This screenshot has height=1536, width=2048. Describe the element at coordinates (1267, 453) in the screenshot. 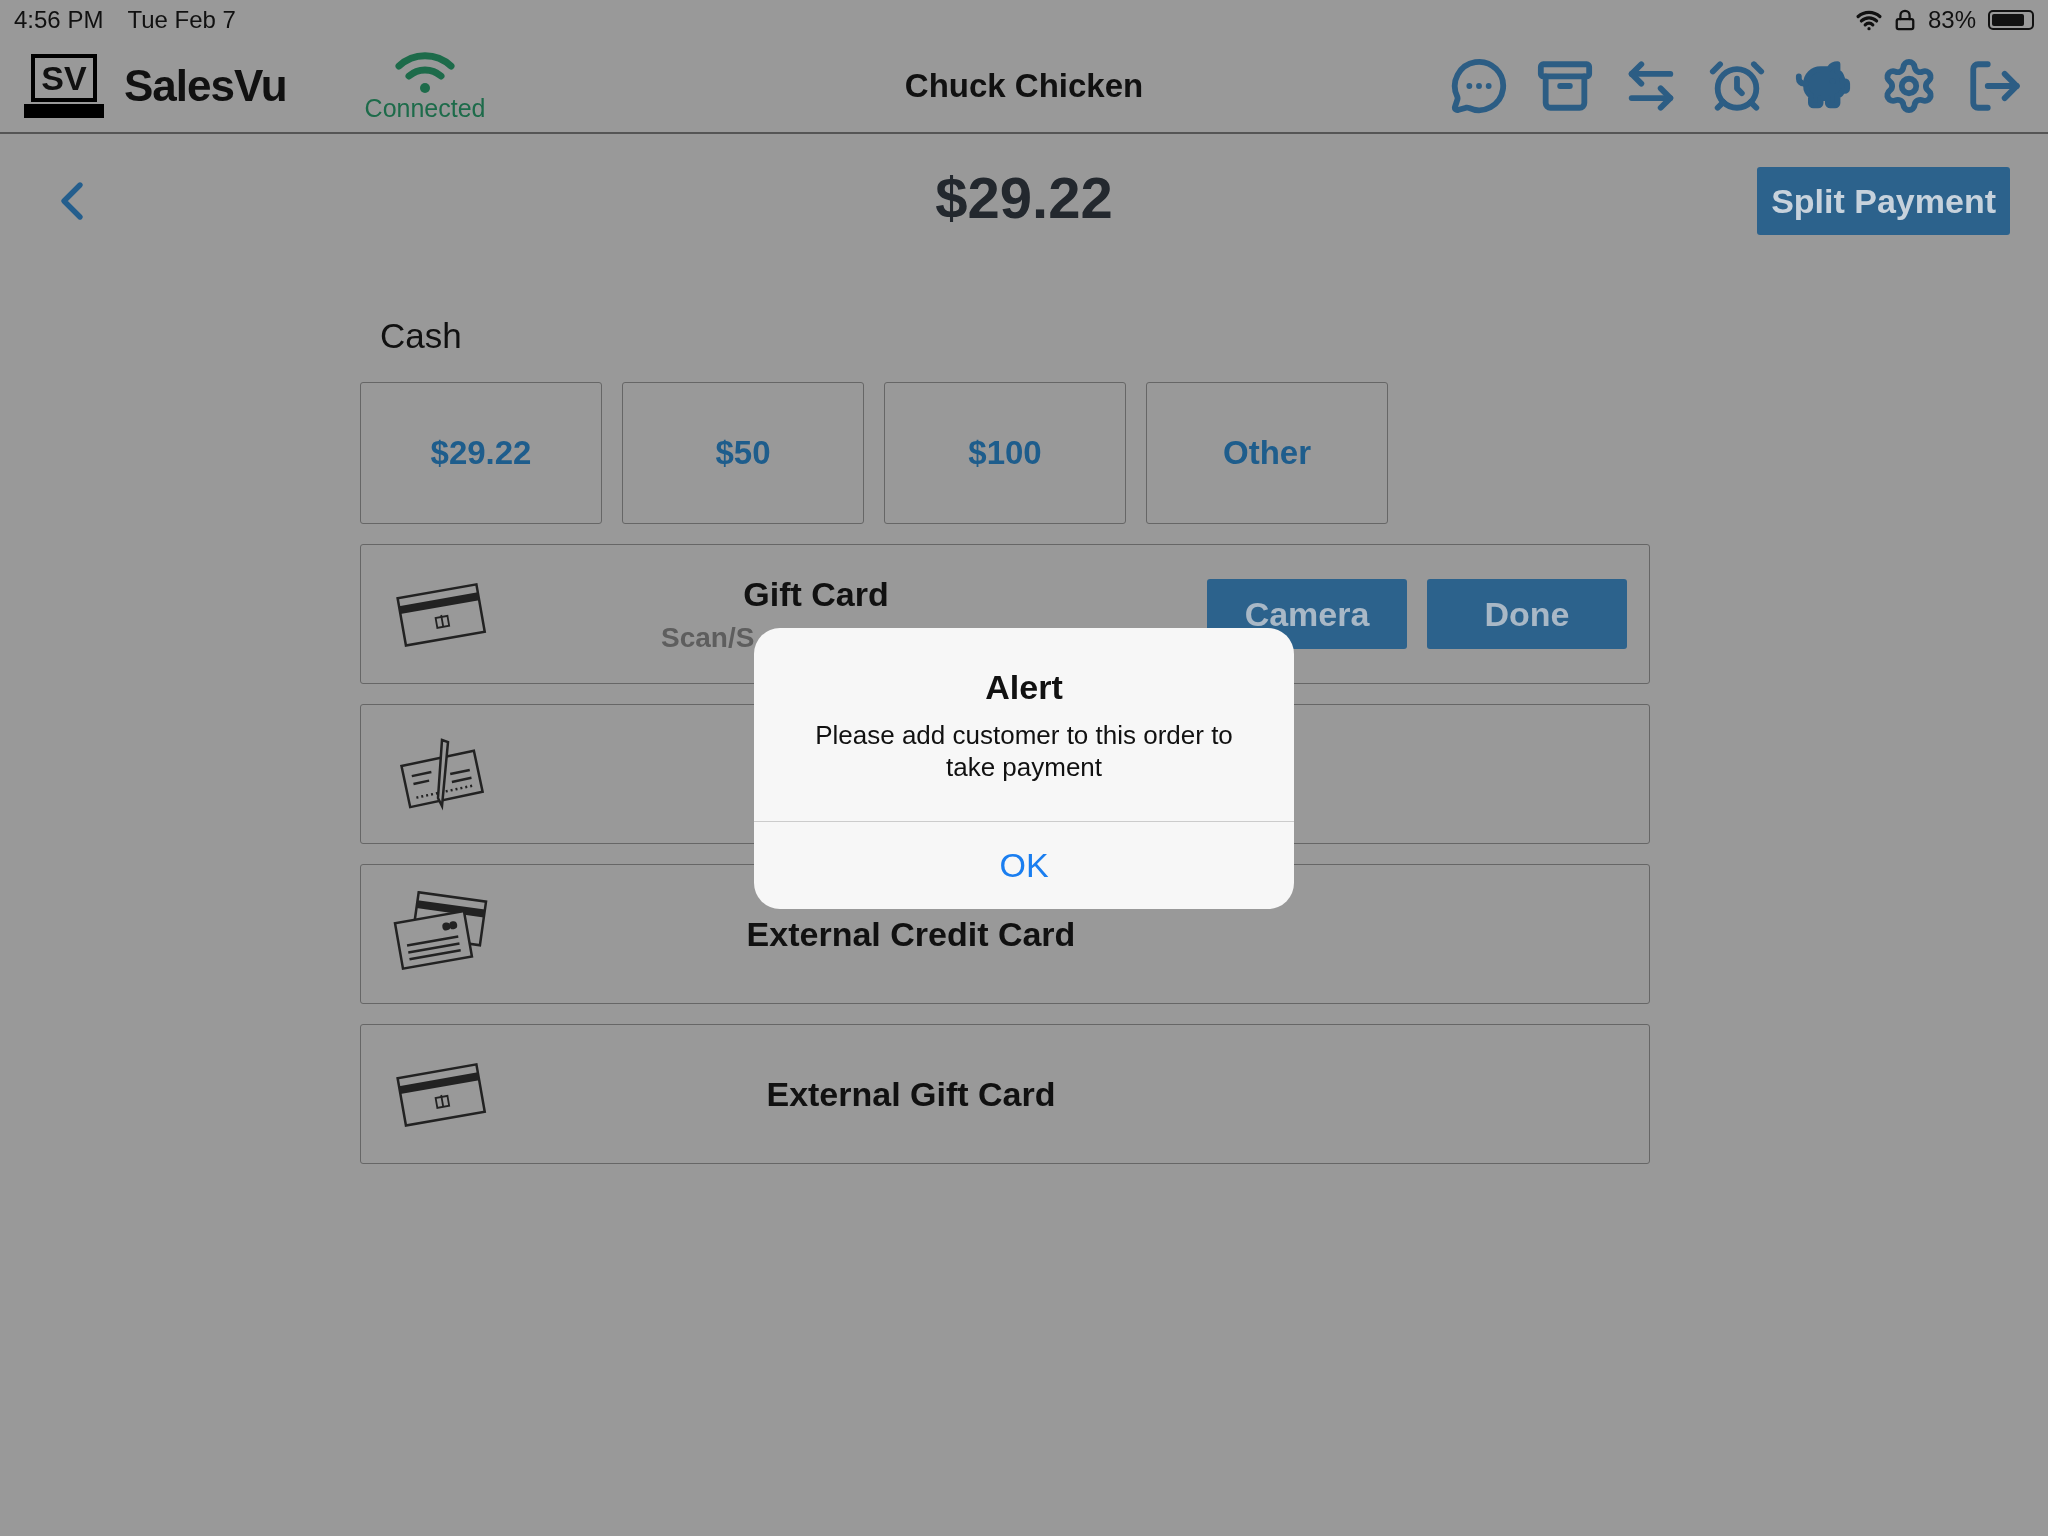

I see `cash-amount-button: Other` at that location.